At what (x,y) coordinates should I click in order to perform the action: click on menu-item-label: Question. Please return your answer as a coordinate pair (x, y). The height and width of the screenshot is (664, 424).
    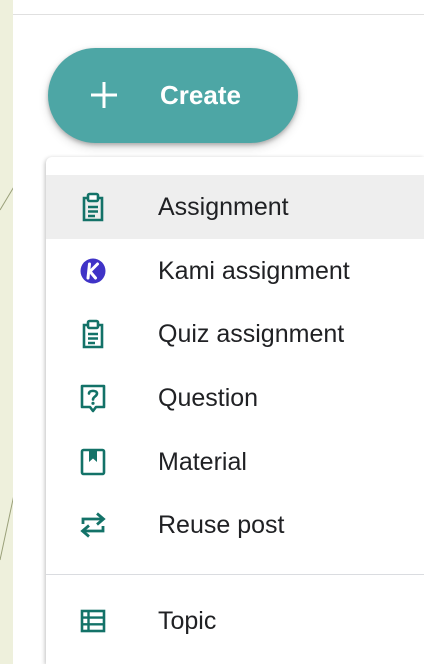
    Looking at the image, I should click on (208, 398).